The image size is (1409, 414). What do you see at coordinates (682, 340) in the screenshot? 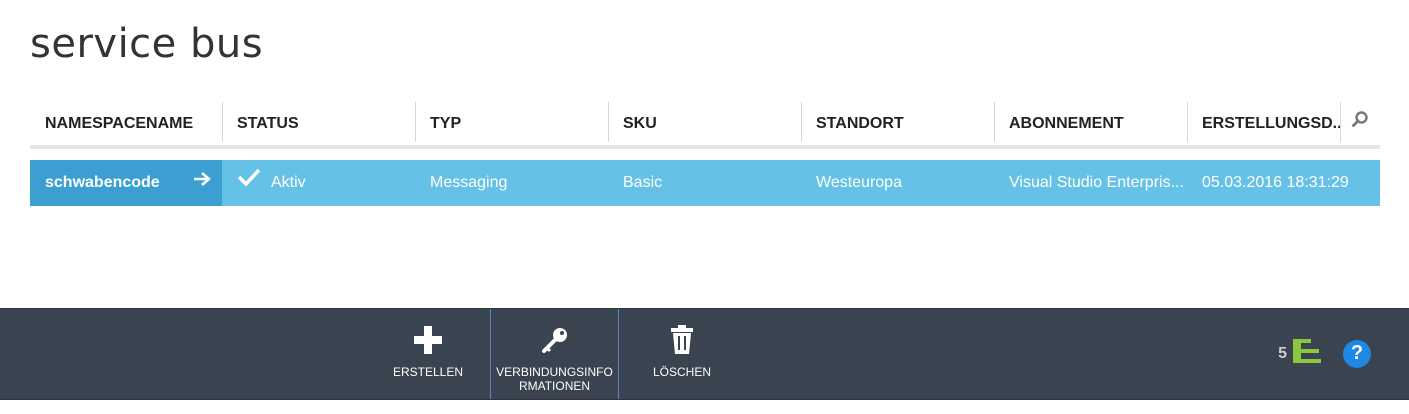
I see `trash-icon` at bounding box center [682, 340].